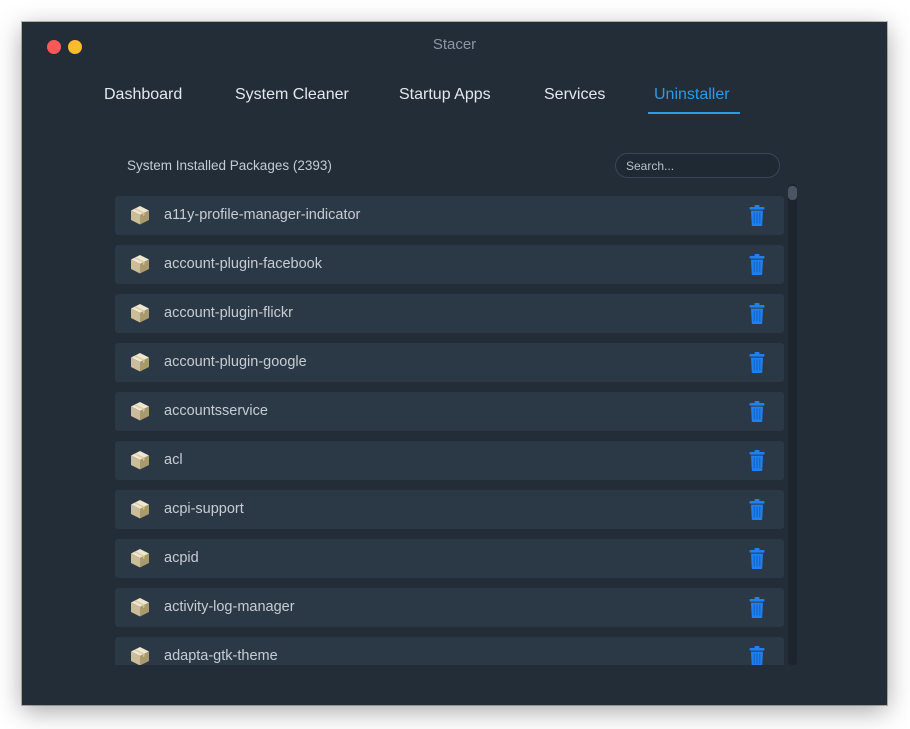 The width and height of the screenshot is (910, 729). I want to click on package-row: account-plugin-flickr, so click(449, 313).